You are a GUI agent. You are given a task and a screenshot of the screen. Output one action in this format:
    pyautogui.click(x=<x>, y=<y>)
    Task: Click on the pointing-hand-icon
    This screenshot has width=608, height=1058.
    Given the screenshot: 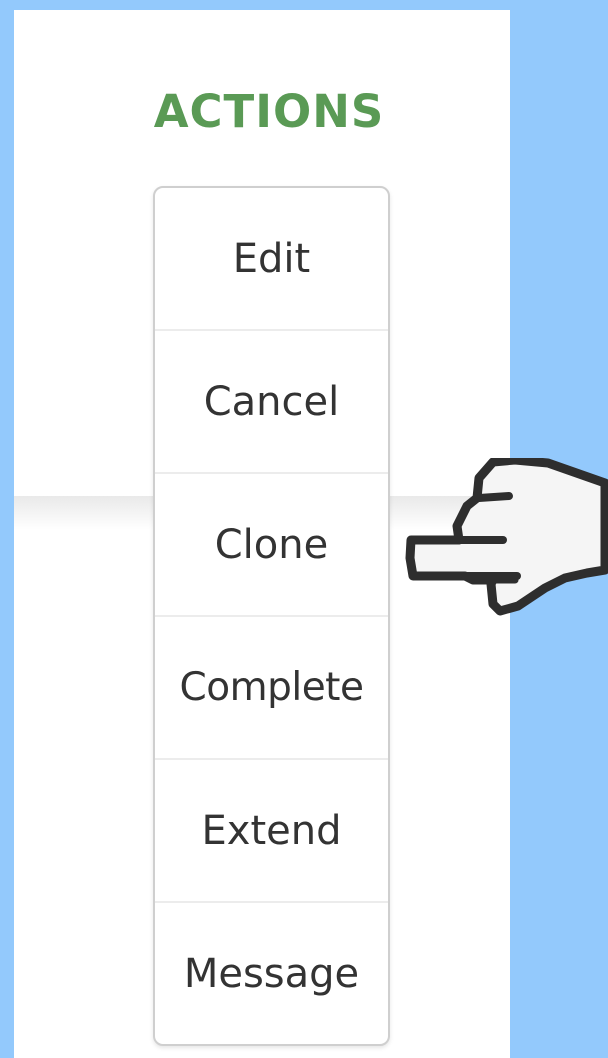 What is the action you would take?
    pyautogui.click(x=506, y=537)
    